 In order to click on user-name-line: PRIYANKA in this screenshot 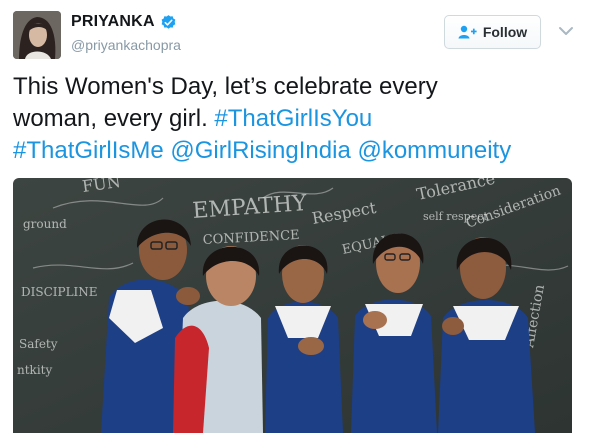, I will do `click(124, 22)`.